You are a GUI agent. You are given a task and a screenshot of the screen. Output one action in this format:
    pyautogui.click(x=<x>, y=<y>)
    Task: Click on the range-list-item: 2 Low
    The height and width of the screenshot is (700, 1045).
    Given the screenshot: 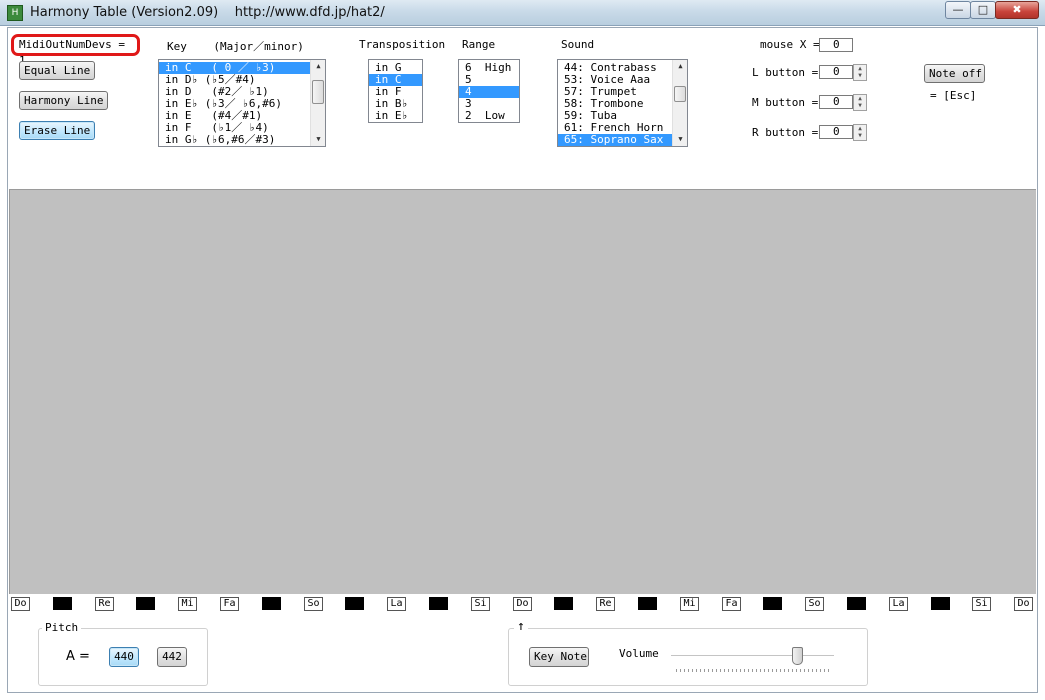 What is the action you would take?
    pyautogui.click(x=489, y=116)
    